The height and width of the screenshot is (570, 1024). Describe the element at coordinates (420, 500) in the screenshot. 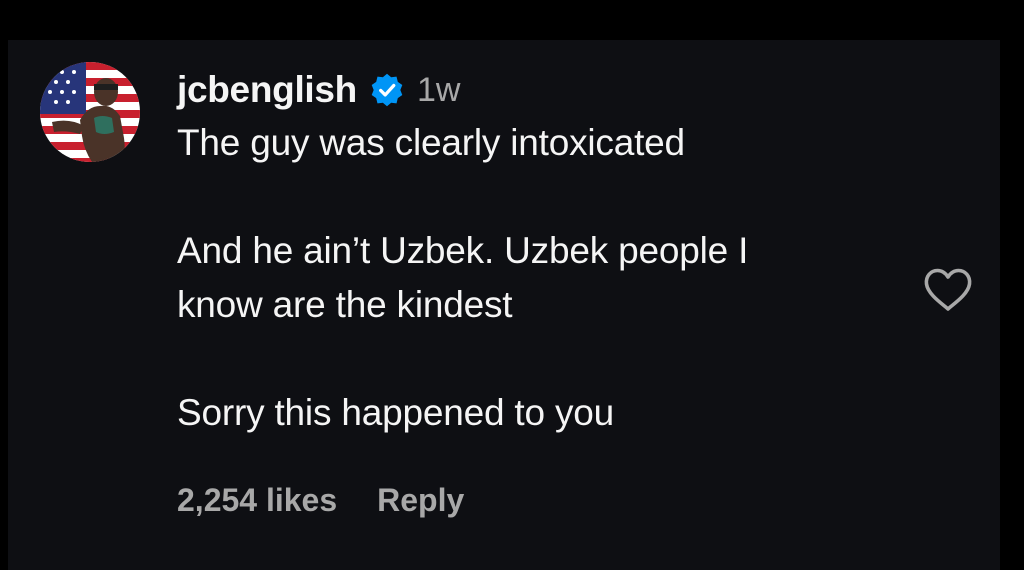

I see `reply-button: Reply` at that location.